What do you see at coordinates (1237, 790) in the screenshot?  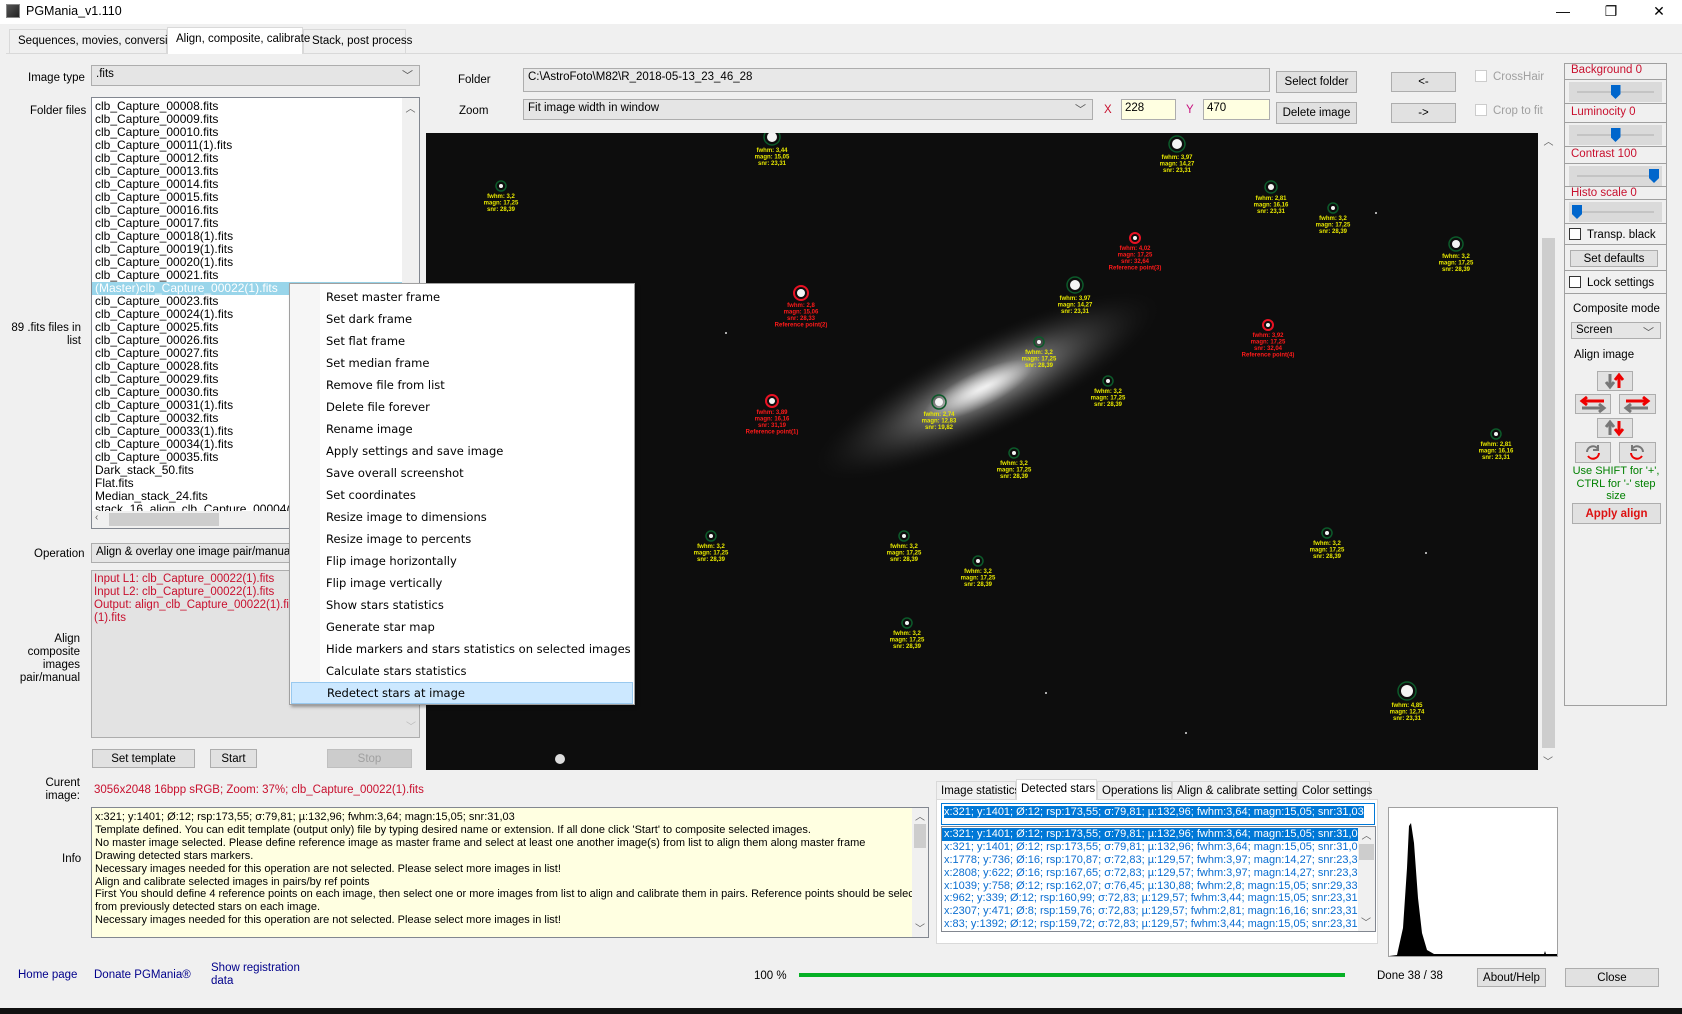 I see `tab-align-calibrate-settings: Align & calibrate settings` at bounding box center [1237, 790].